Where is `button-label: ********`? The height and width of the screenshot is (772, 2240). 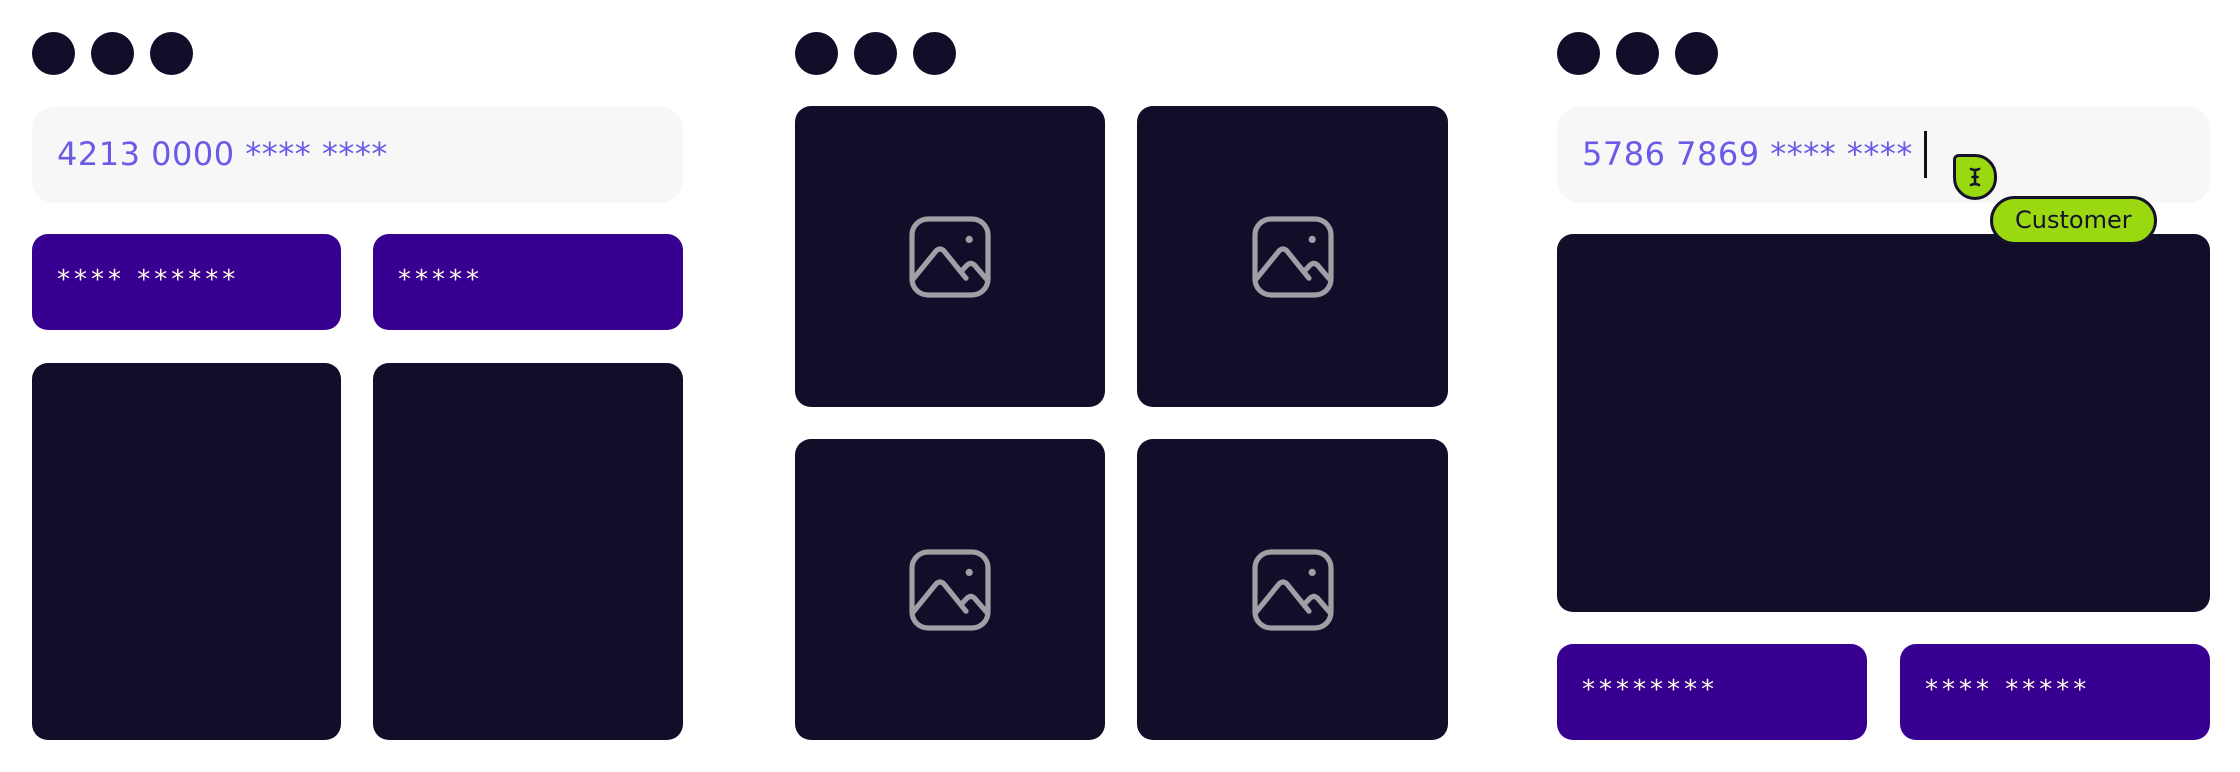 button-label: ******** is located at coordinates (1650, 690).